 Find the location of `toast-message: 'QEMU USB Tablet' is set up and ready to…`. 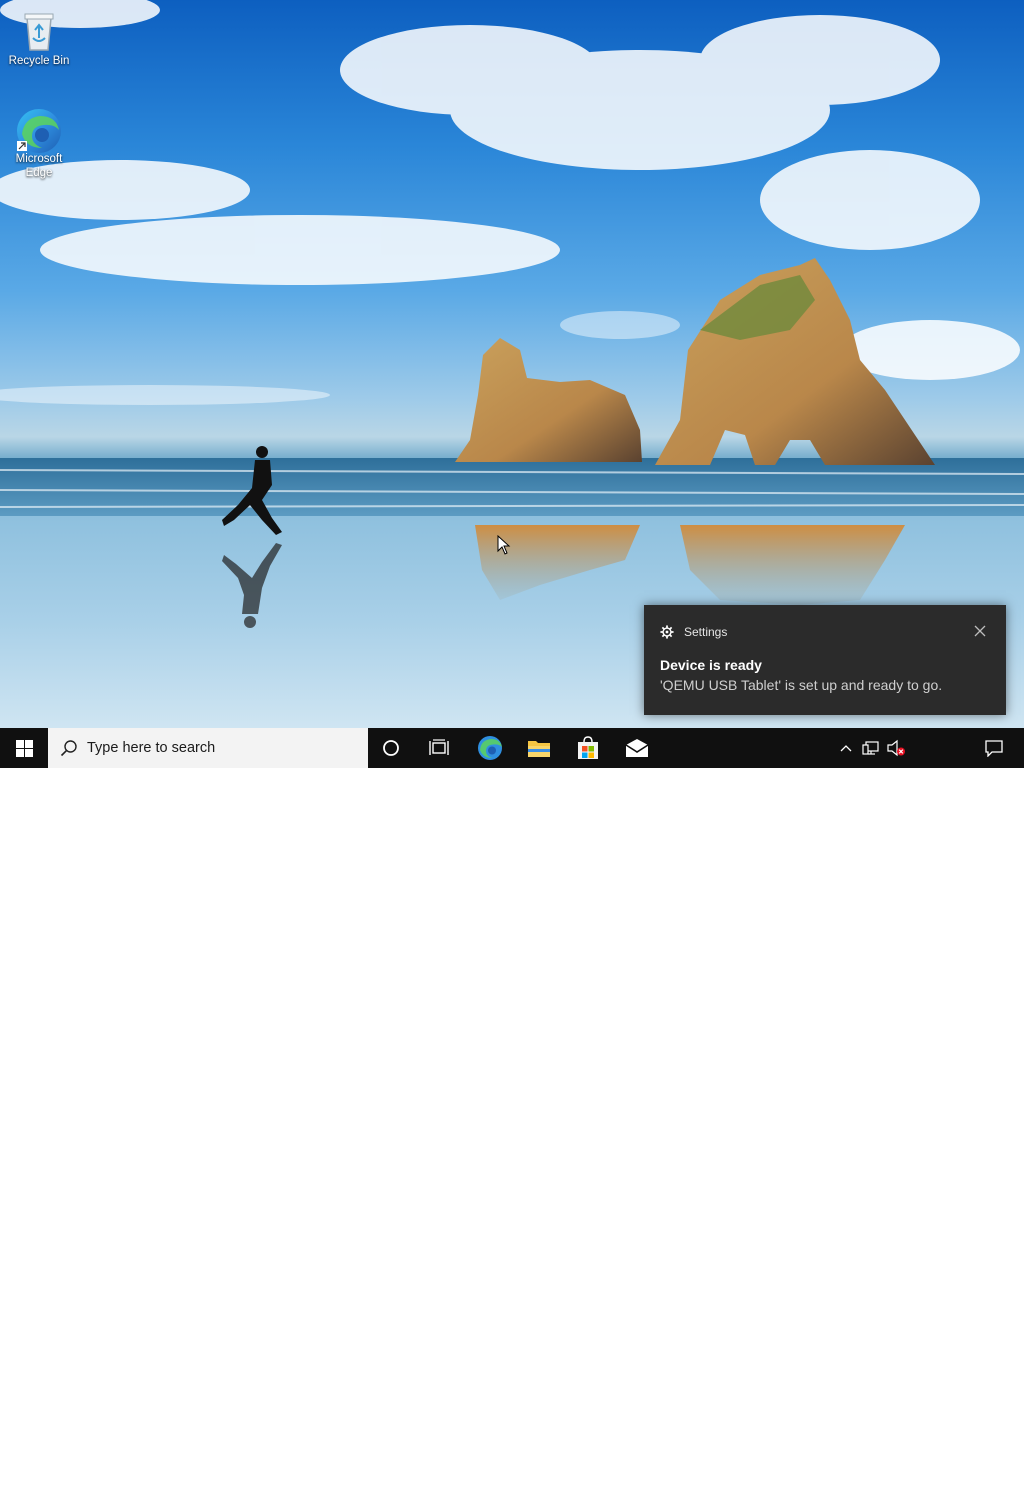

toast-message: 'QEMU USB Tablet' is set up and ready to… is located at coordinates (801, 685).